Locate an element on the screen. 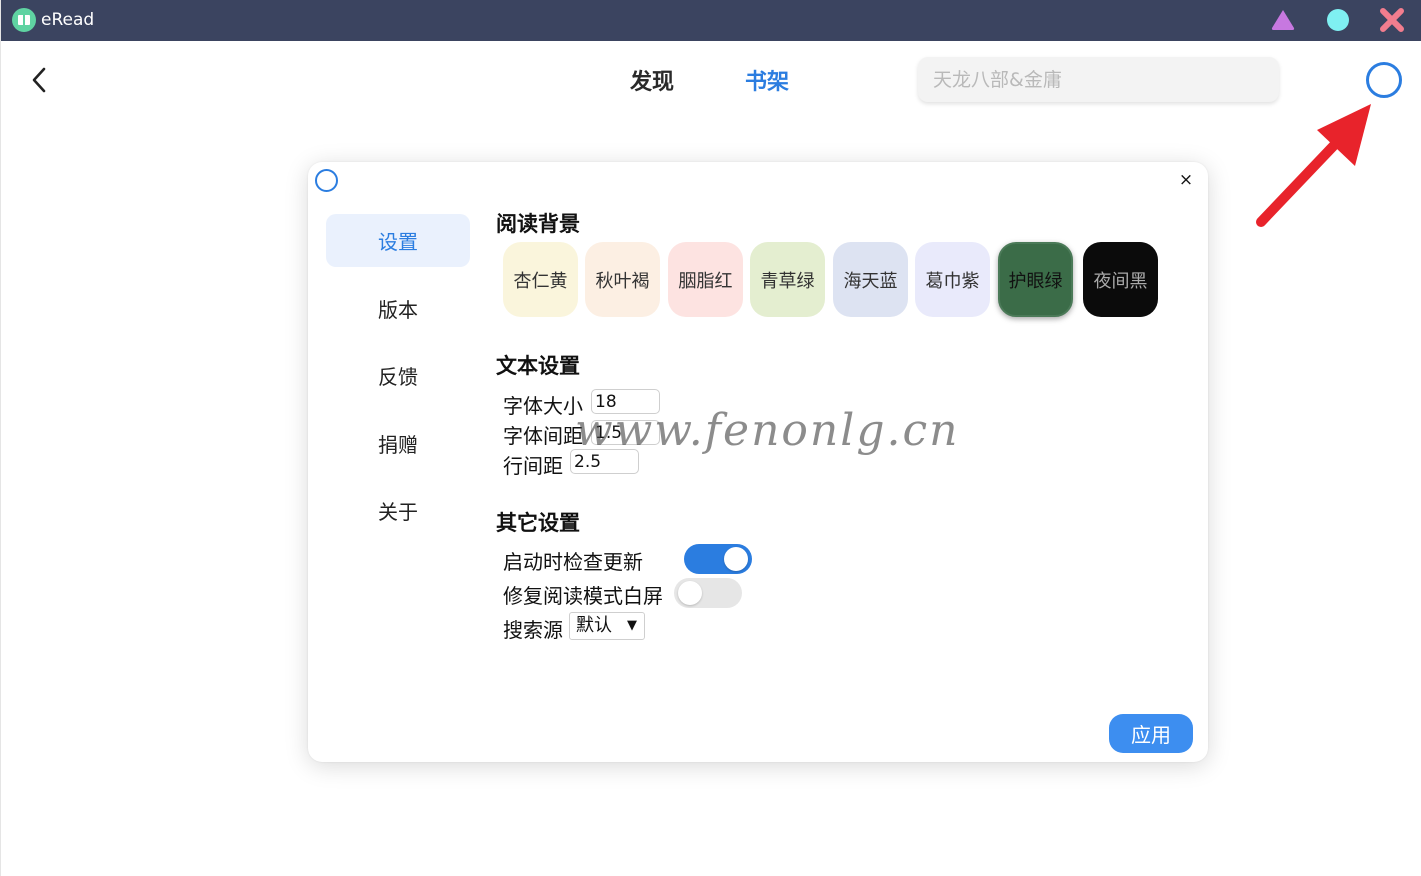 Image resolution: width=1421 pixels, height=876 pixels. app-logo-icon is located at coordinates (24, 20).